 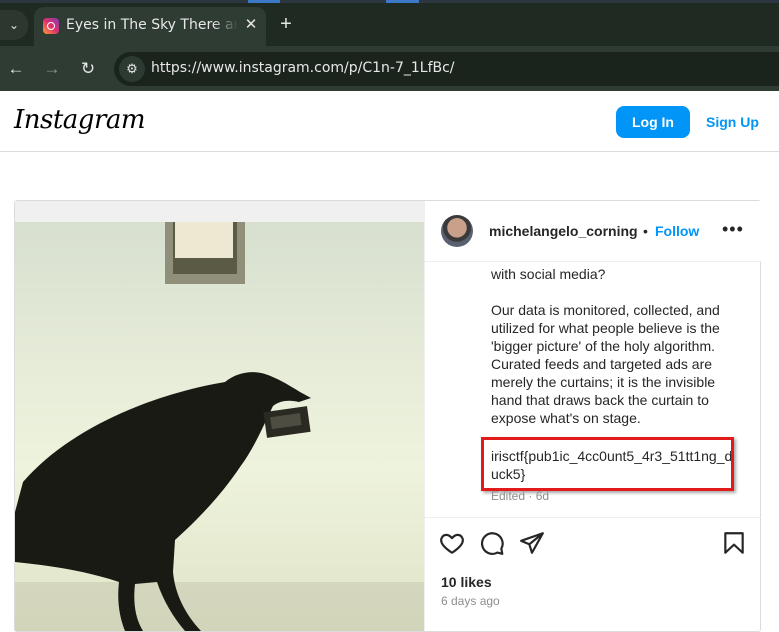 I want to click on more-options-icon: •••, so click(x=733, y=229).